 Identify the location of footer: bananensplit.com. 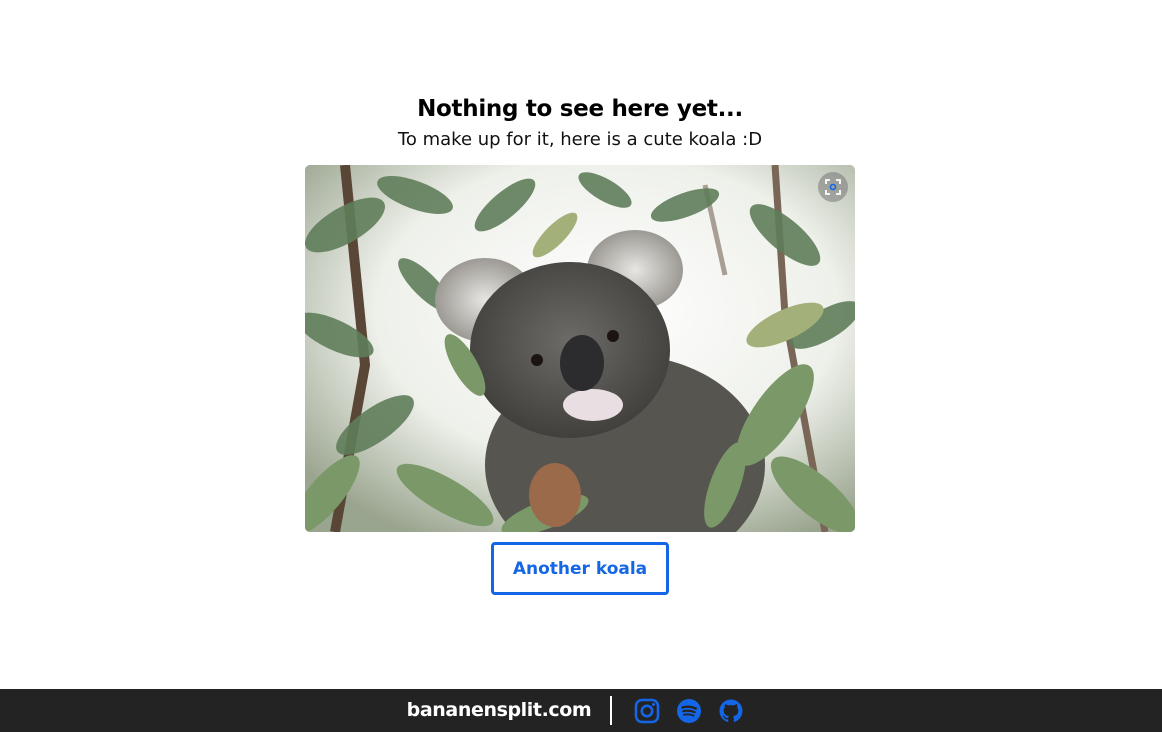
(581, 710).